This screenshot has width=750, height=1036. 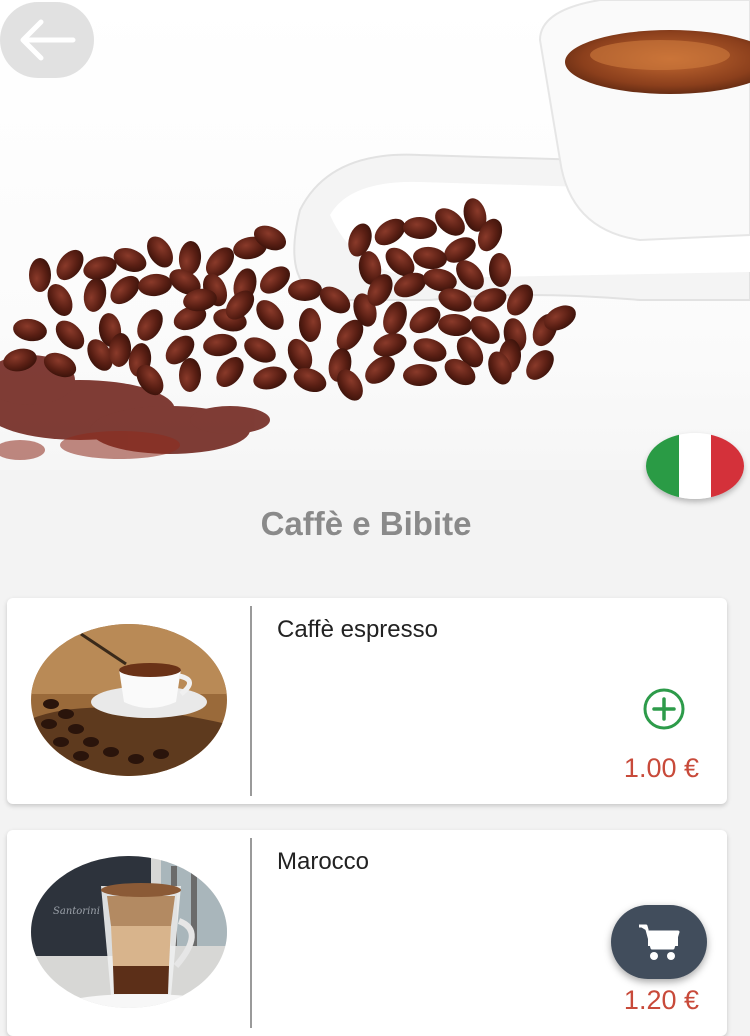 I want to click on card-divider, so click(x=251, y=701).